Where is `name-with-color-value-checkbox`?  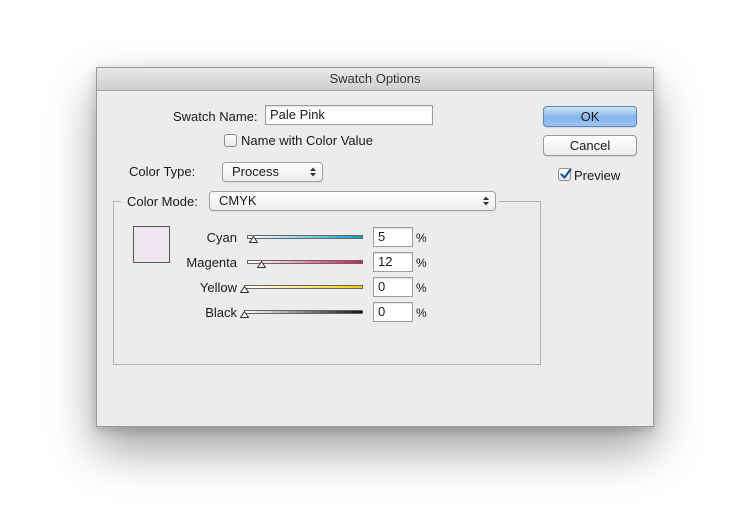
name-with-color-value-checkbox is located at coordinates (230, 140).